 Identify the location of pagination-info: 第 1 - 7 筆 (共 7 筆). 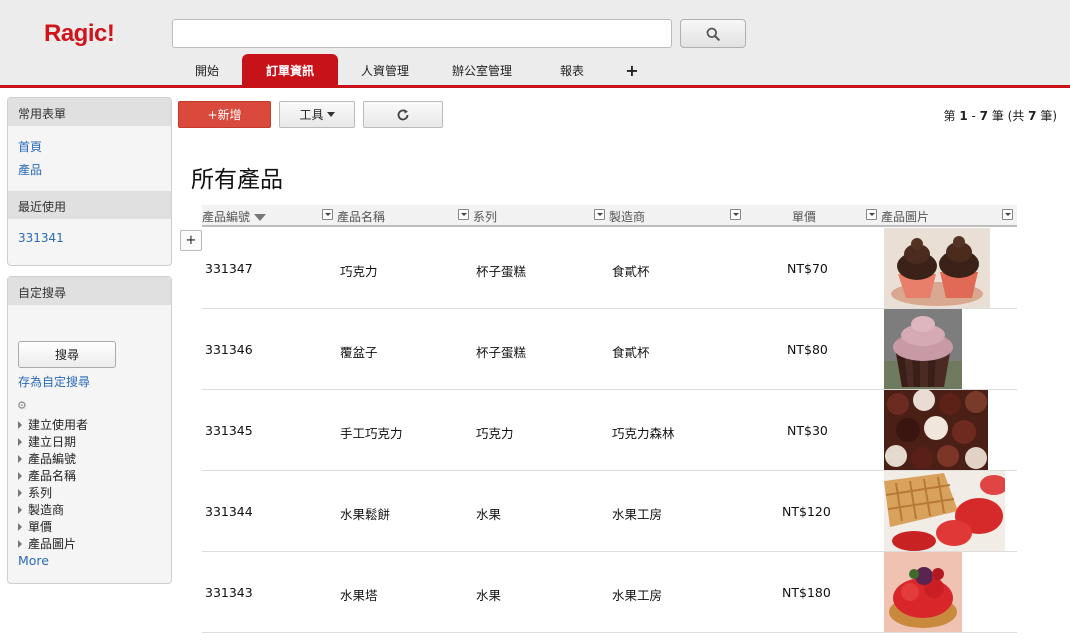
(1000, 115).